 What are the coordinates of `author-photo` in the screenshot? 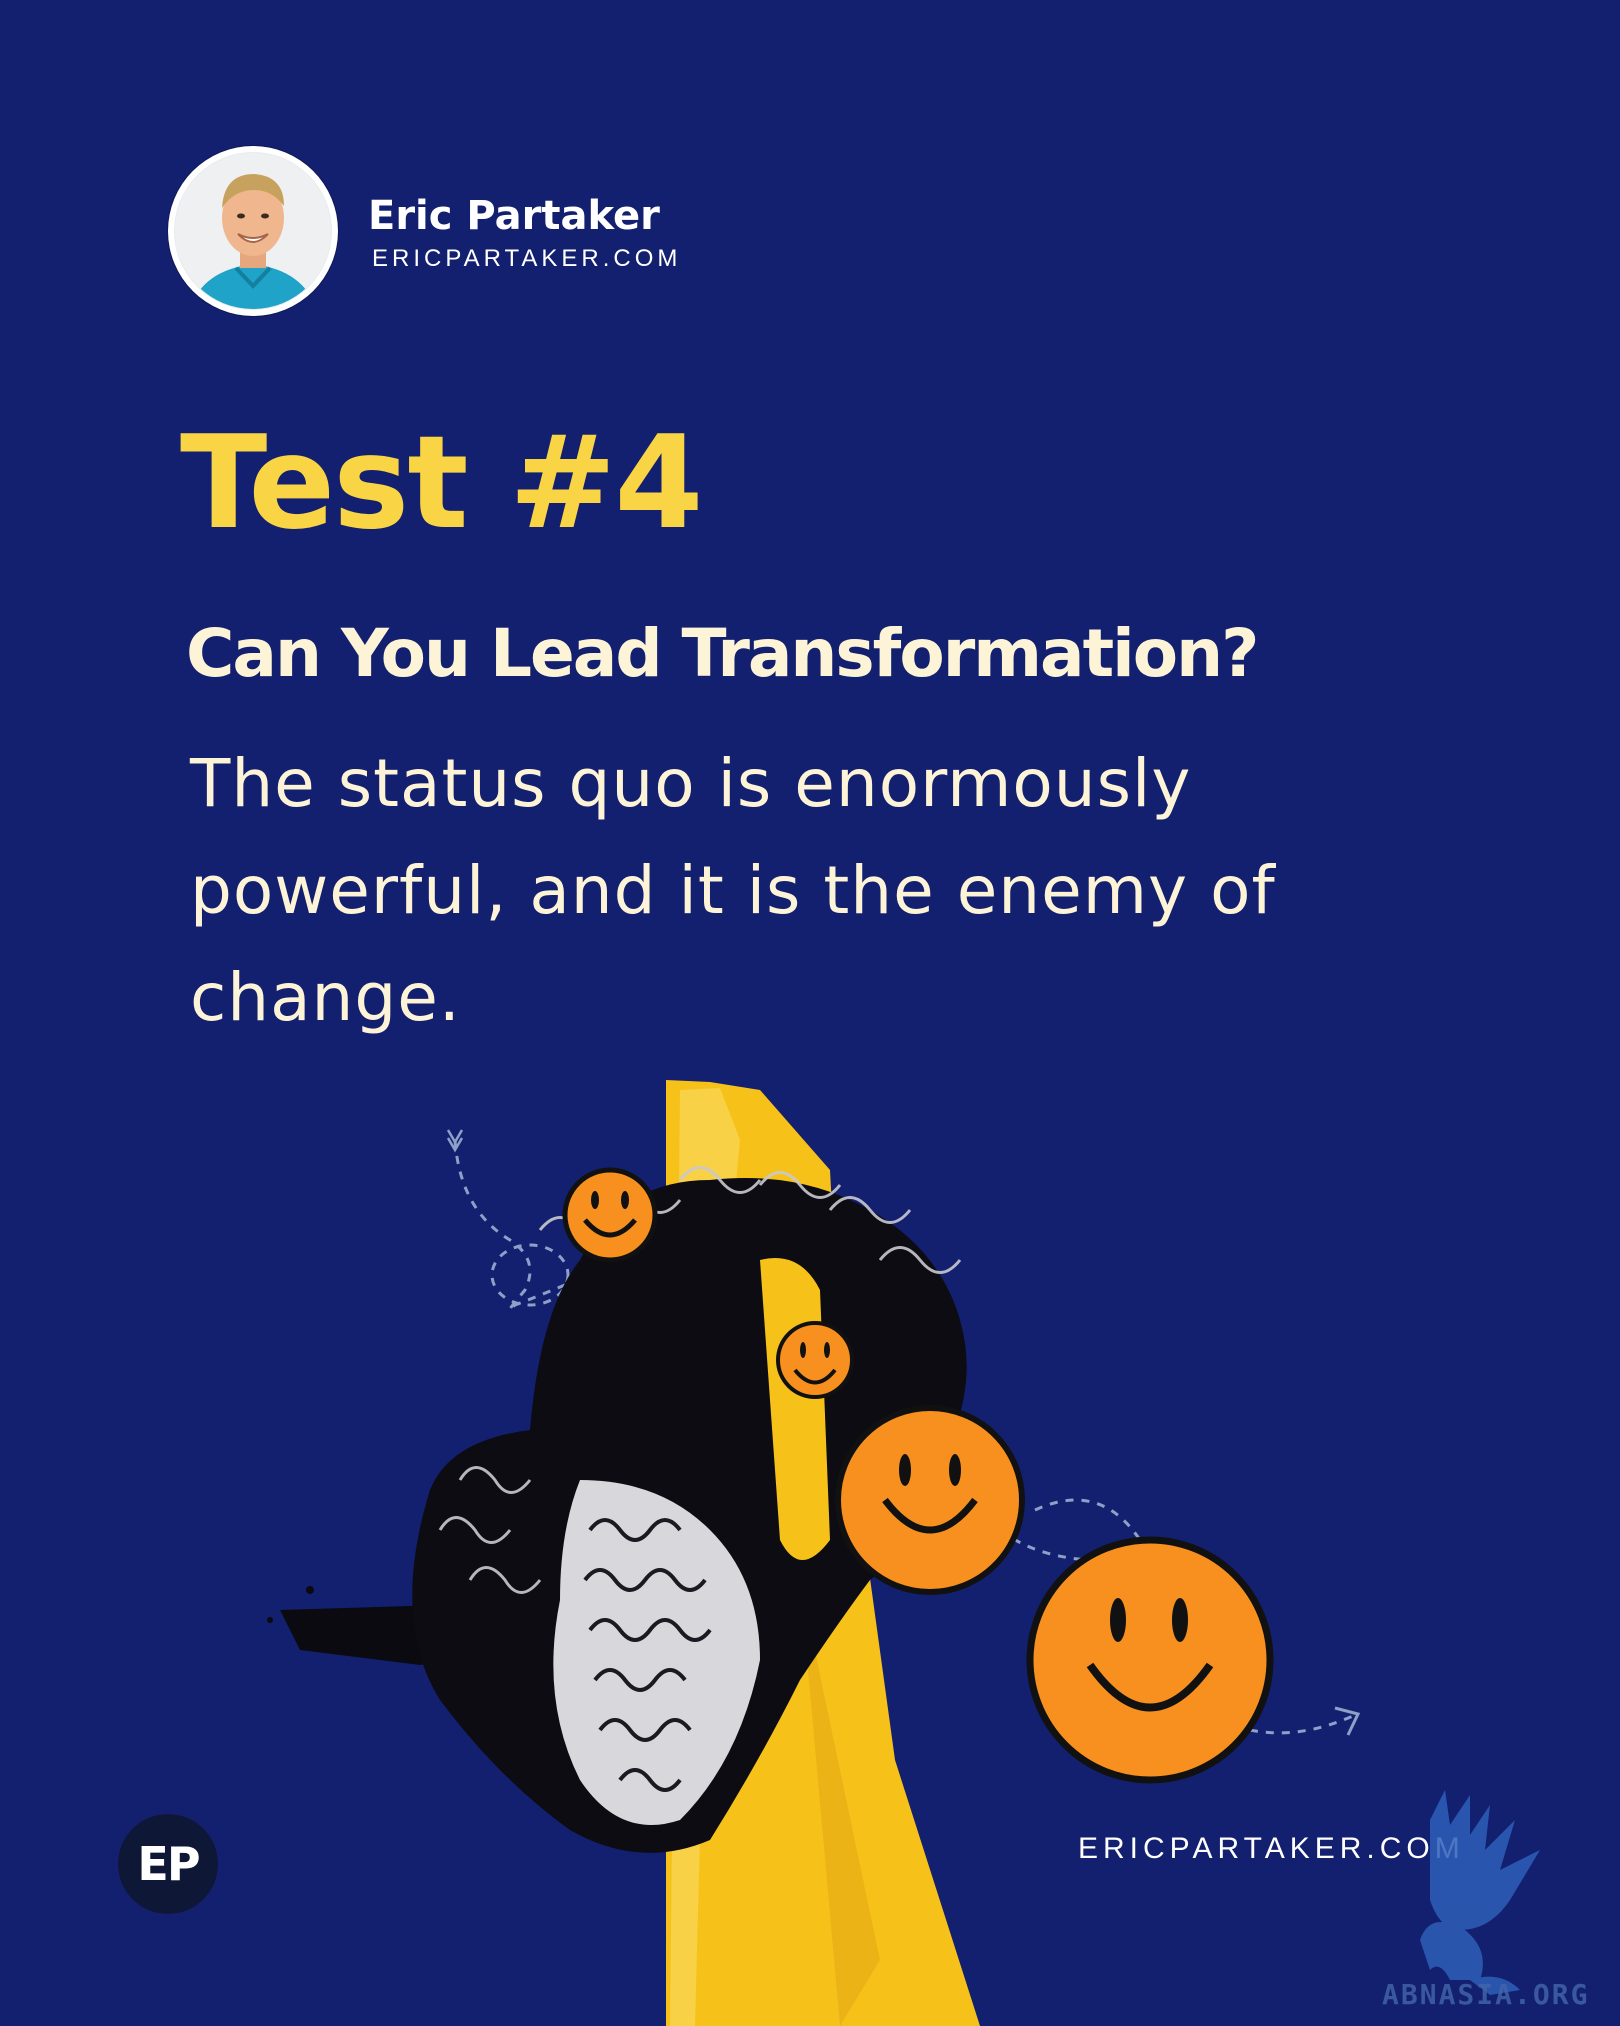 It's located at (253, 231).